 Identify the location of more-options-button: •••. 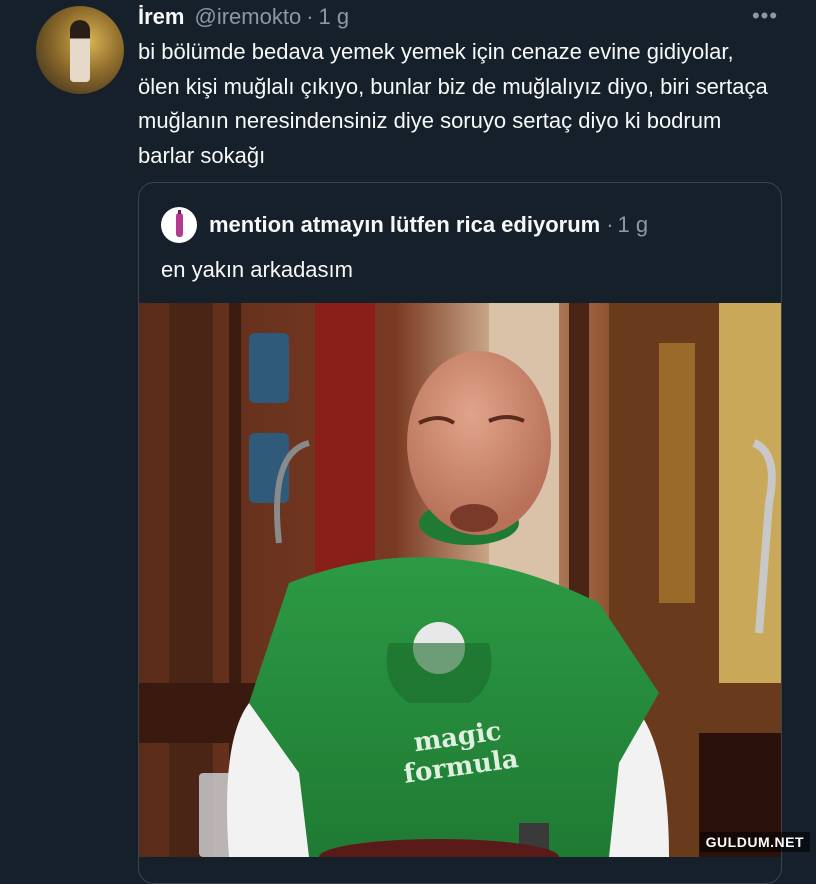
(765, 16).